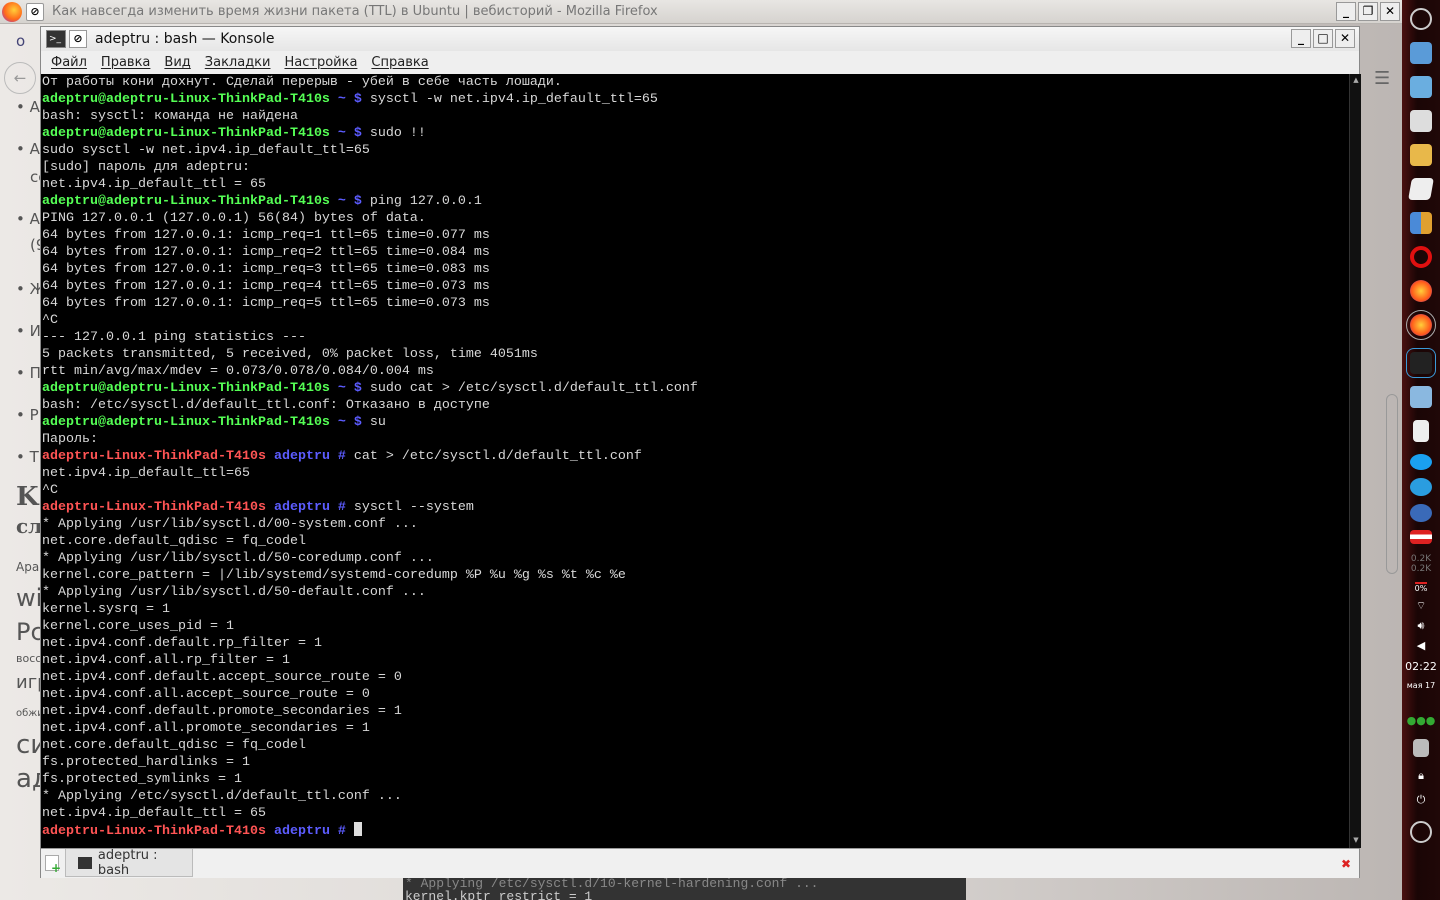  I want to click on prompt-text: adeptru-Linux-ThinkPad-T410s, so click(154, 831).